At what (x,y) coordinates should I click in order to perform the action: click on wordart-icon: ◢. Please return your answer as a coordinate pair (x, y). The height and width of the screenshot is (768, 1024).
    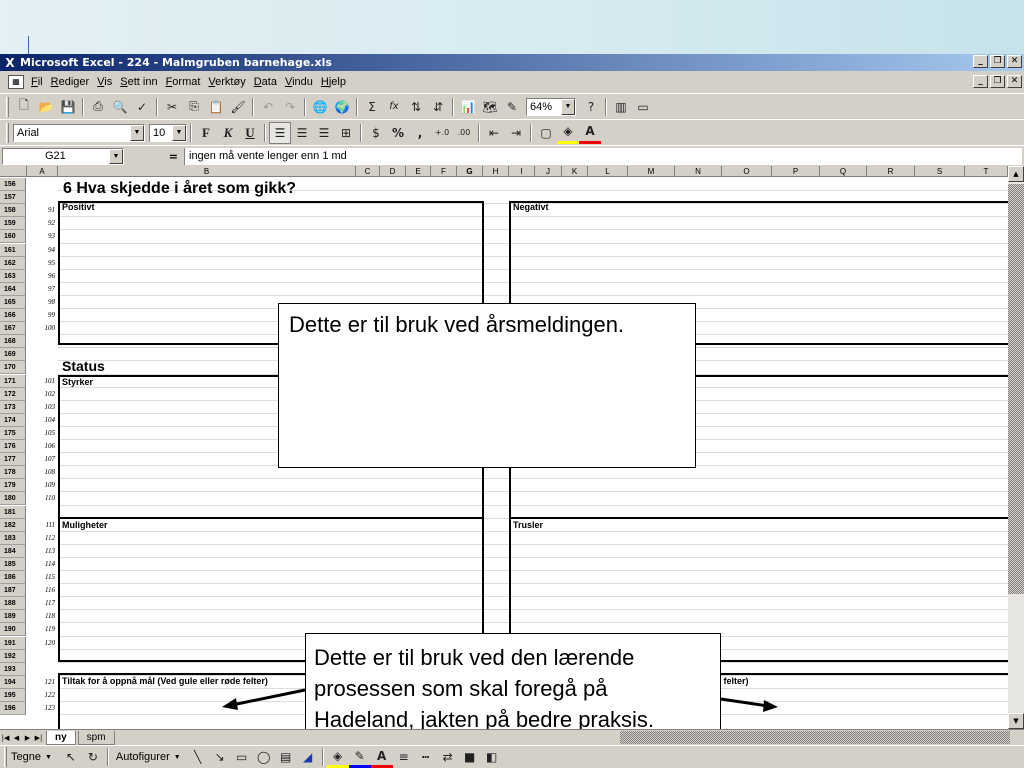
    Looking at the image, I should click on (308, 757).